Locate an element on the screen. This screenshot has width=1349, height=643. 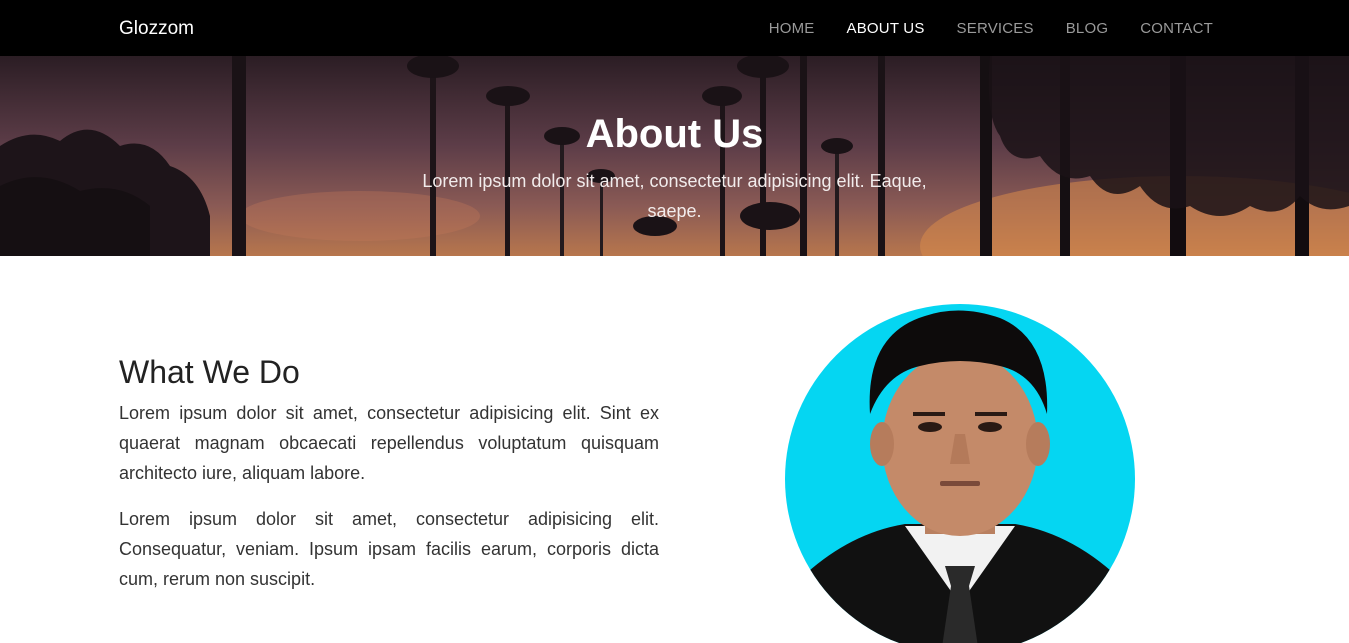
main-nav: HOME ABOUT US SERVICES BLOG CONTACT is located at coordinates (975, 28).